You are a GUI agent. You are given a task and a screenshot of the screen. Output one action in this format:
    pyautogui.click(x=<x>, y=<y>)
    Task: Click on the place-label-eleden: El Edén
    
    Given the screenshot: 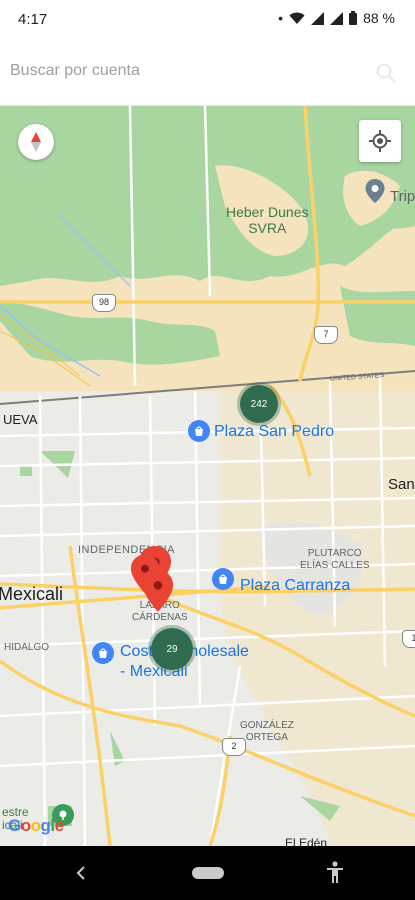 What is the action you would take?
    pyautogui.click(x=306, y=841)
    